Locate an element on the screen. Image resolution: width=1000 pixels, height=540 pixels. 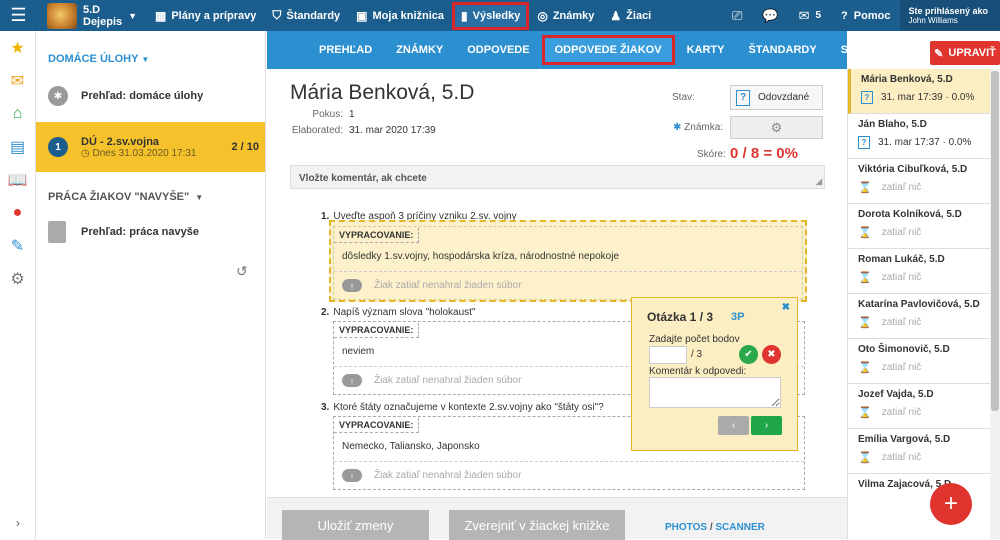
logged-as-label: Ste prihlásený ako is located at coordinates (948, 10).